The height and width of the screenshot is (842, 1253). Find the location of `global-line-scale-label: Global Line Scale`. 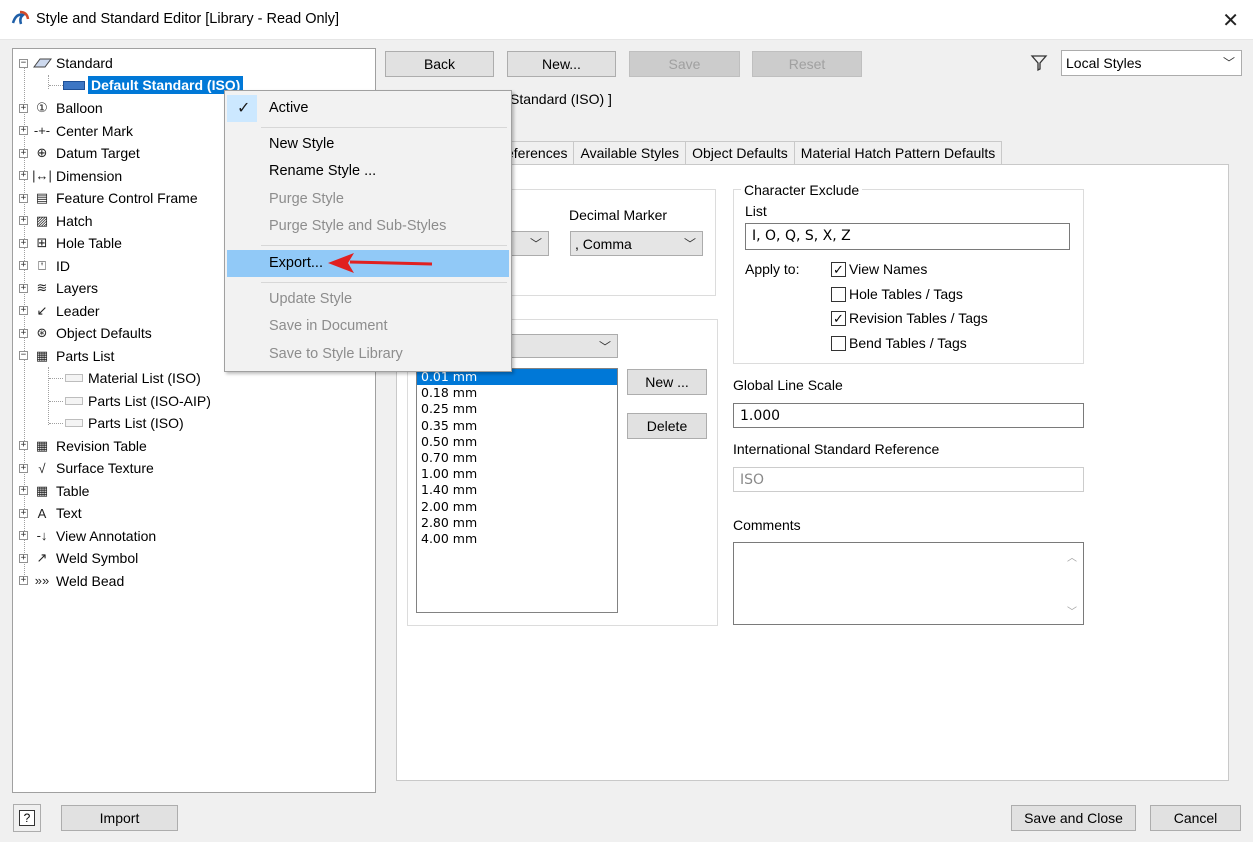

global-line-scale-label: Global Line Scale is located at coordinates (788, 385).